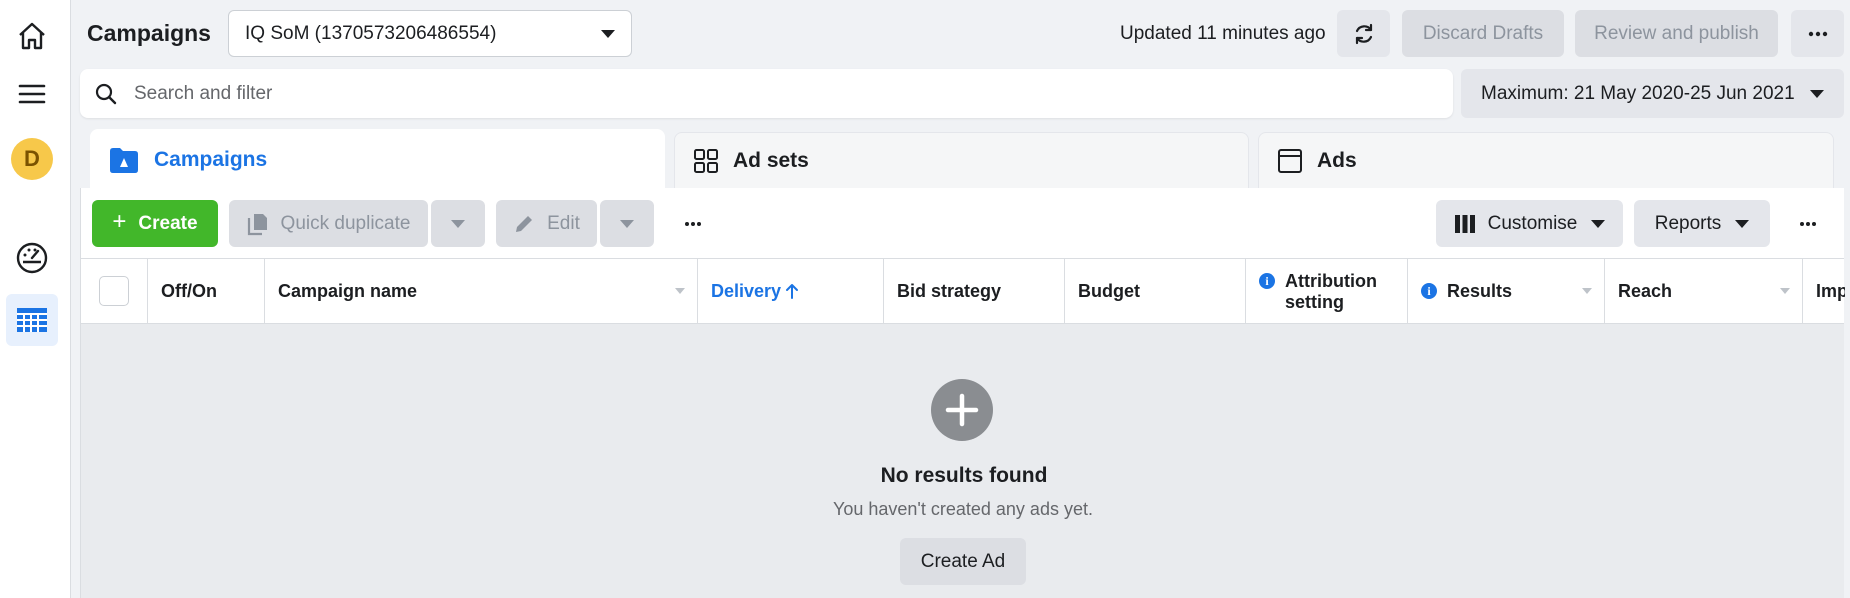 The height and width of the screenshot is (598, 1850). I want to click on edit-label: Edit, so click(563, 223).